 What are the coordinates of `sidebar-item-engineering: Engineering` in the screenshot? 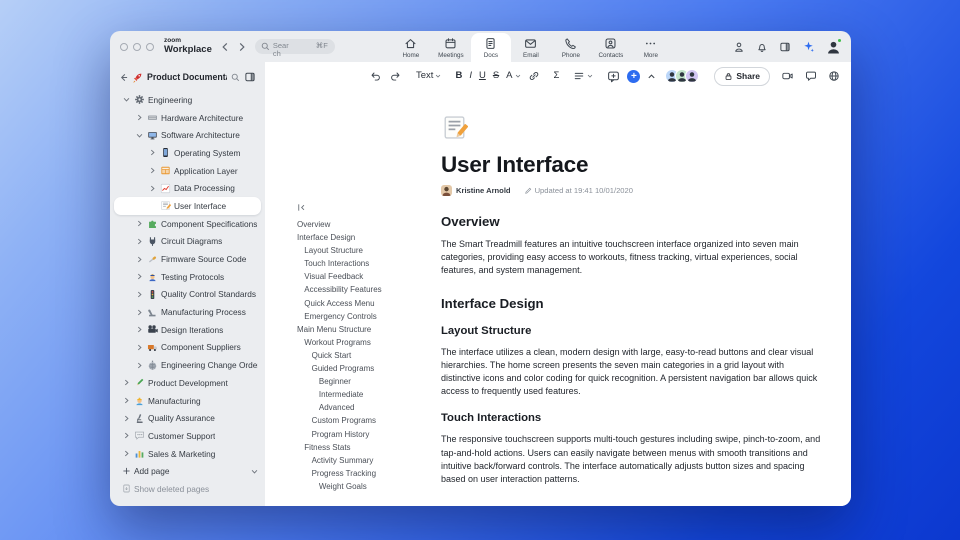 It's located at (187, 100).